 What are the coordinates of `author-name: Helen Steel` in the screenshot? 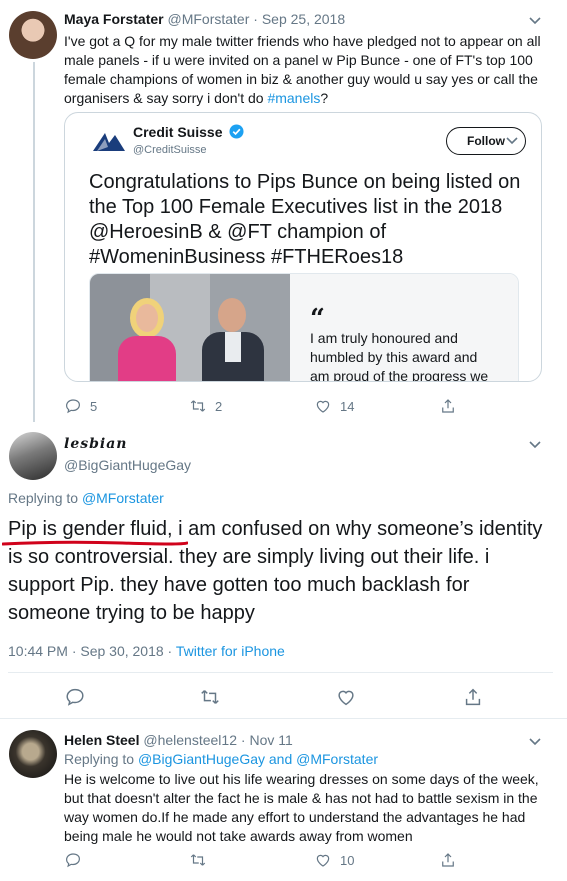 It's located at (101, 740).